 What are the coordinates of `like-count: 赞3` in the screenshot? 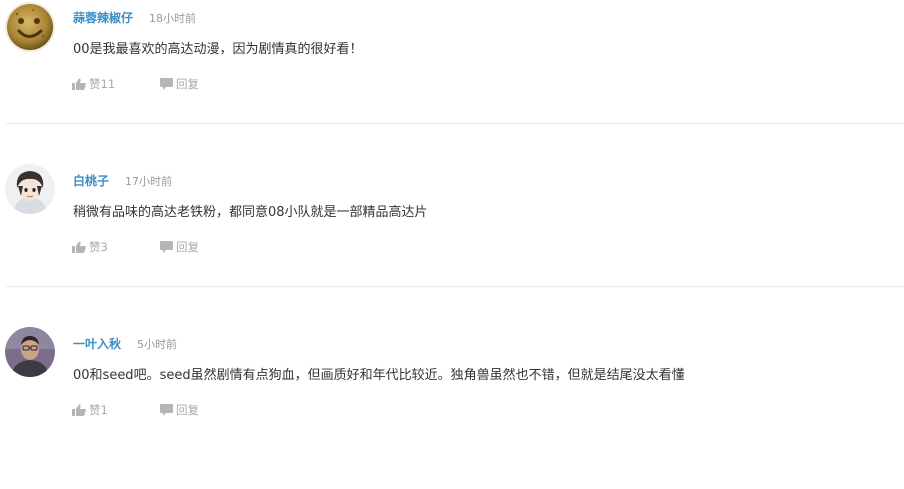 It's located at (98, 247).